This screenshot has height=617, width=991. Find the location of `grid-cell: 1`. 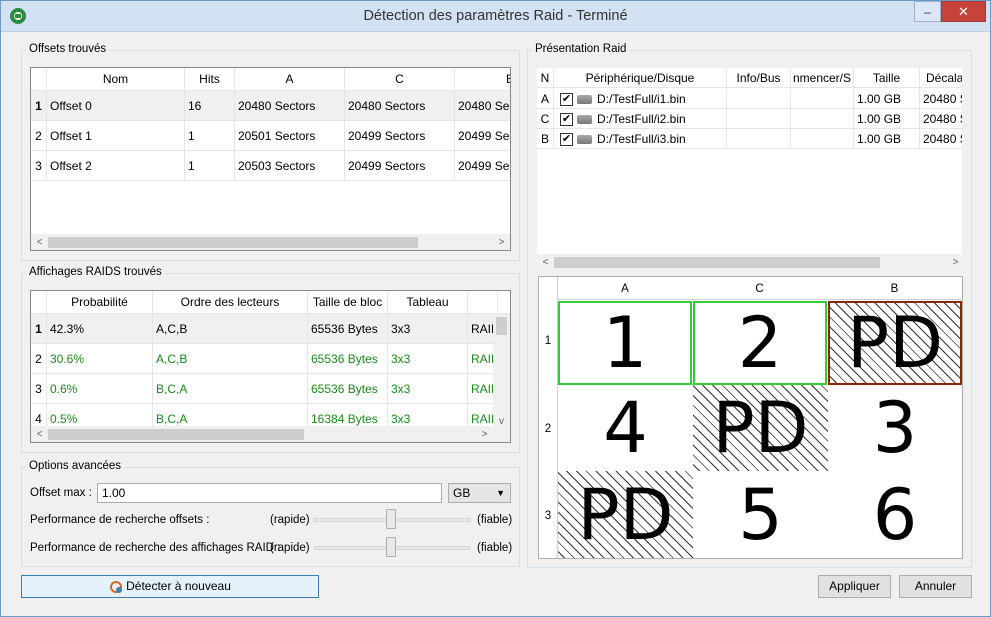

grid-cell: 1 is located at coordinates (625, 343).